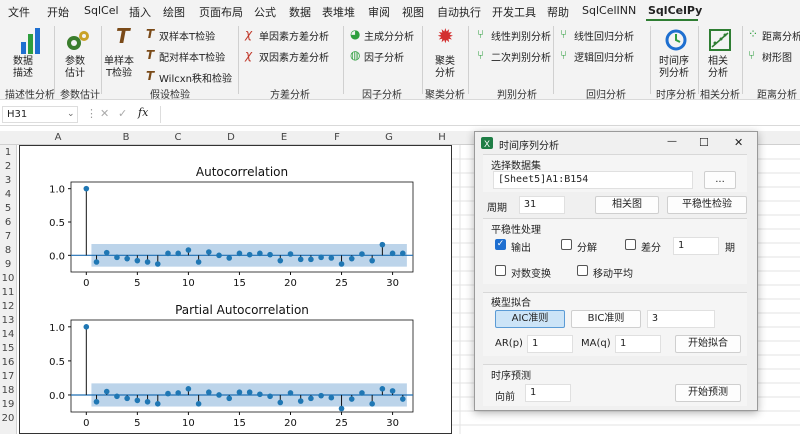 This screenshot has height=436, width=800. I want to click on period-input: 31, so click(542, 205).